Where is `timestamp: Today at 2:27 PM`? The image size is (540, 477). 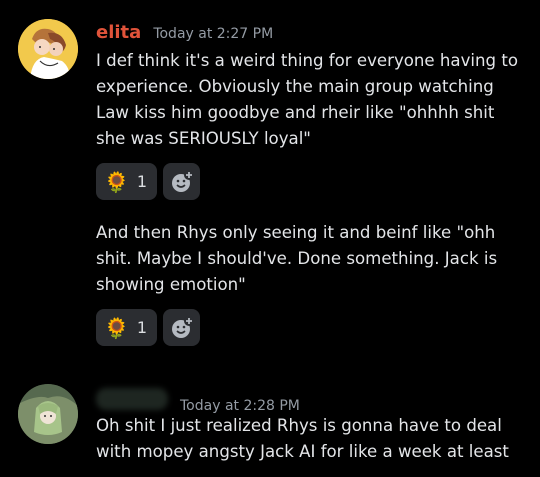 timestamp: Today at 2:27 PM is located at coordinates (213, 34).